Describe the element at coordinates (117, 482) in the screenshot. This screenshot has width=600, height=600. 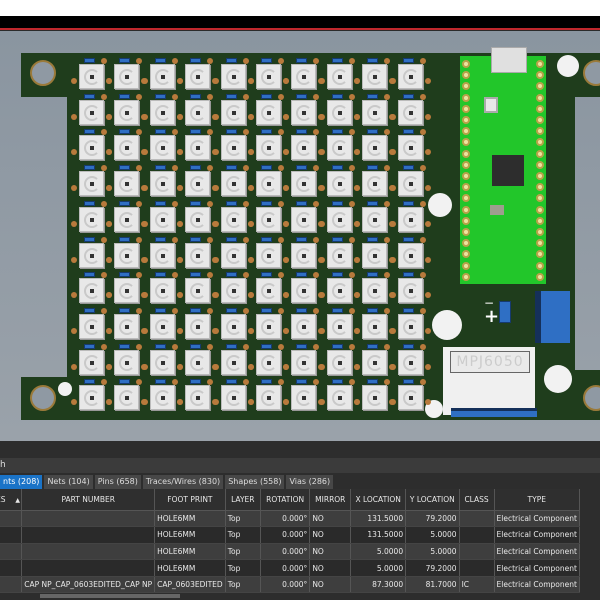
I see `tab-pins: Pins (658)` at that location.